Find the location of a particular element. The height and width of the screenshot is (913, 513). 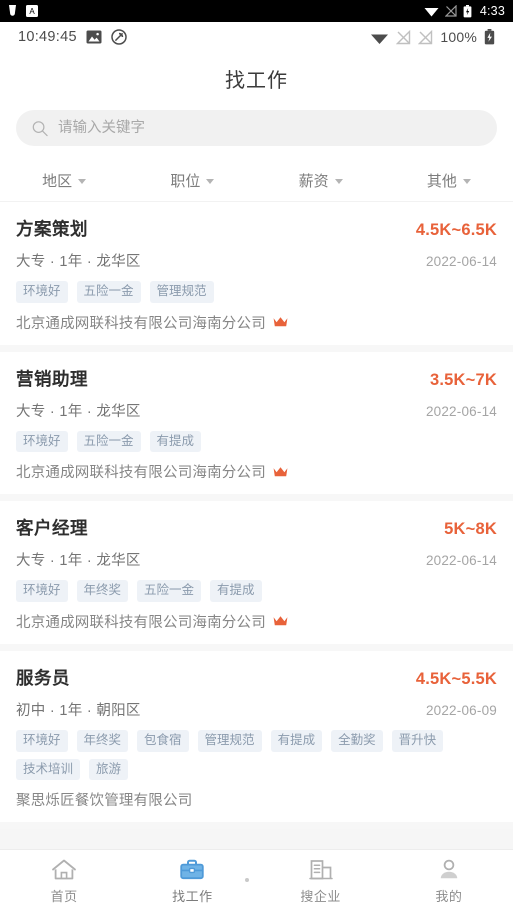

wifi-icon is located at coordinates (431, 12).